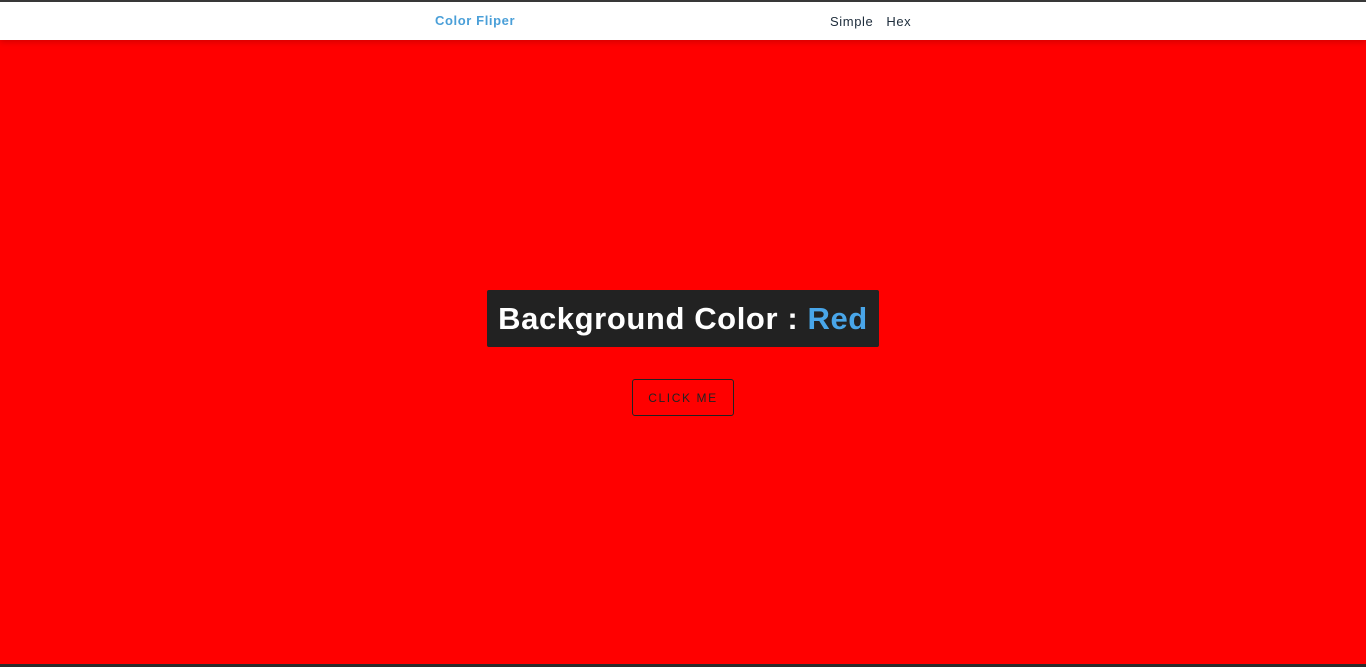 The width and height of the screenshot is (1366, 667). I want to click on nav-links: Simple Hex, so click(870, 21).